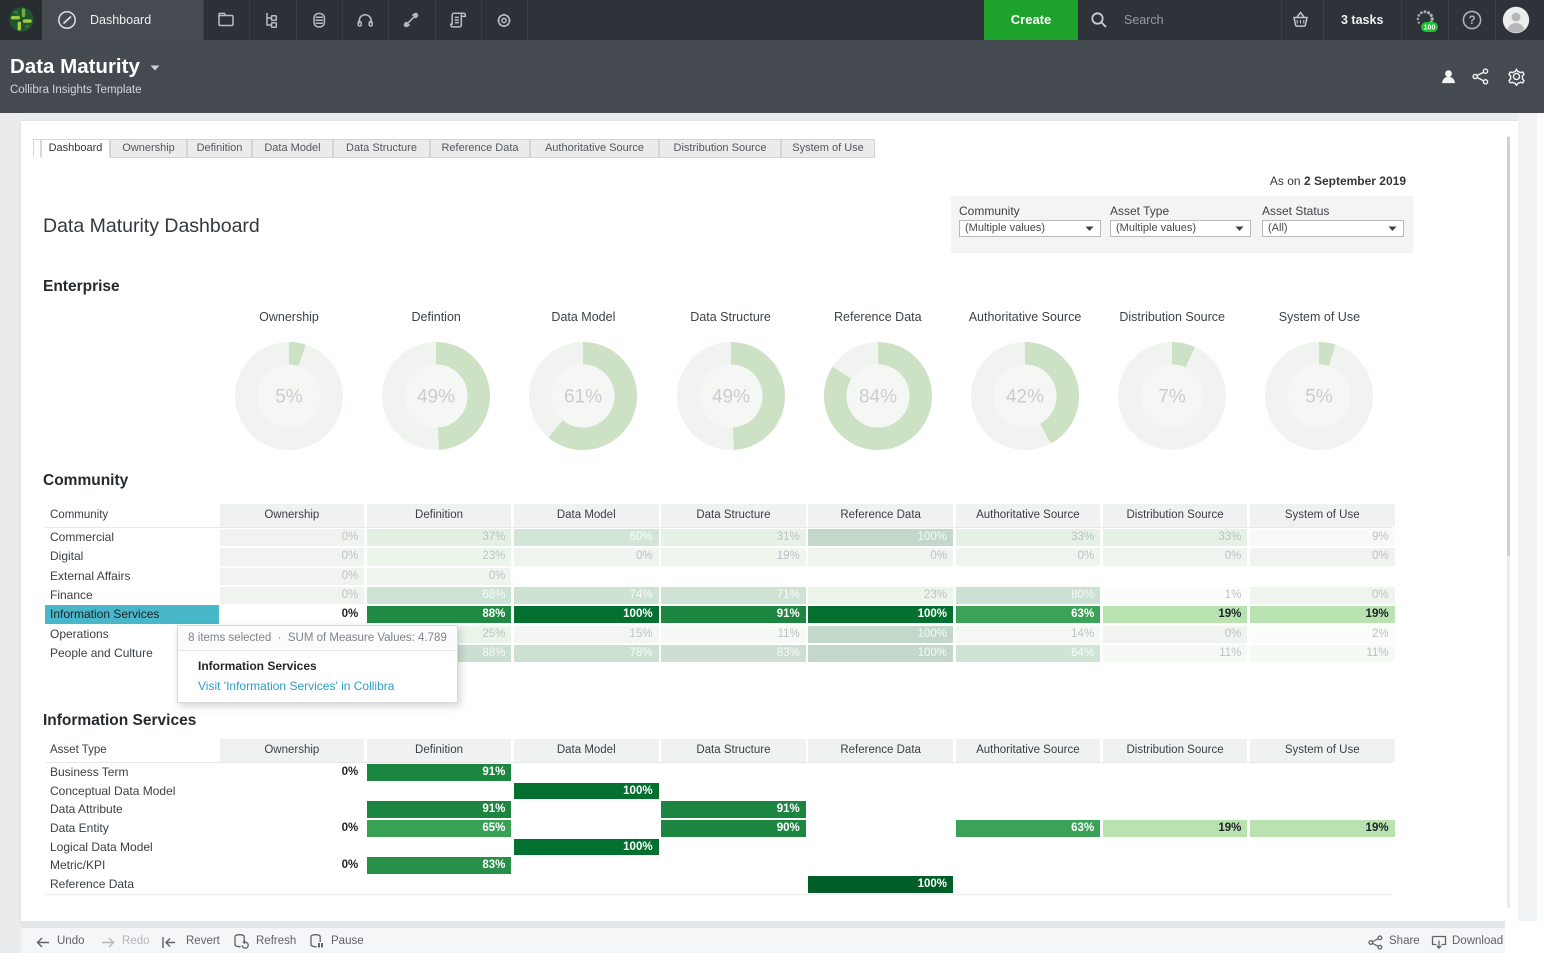 The width and height of the screenshot is (1544, 960). I want to click on svg-text: 61%, so click(583, 397).